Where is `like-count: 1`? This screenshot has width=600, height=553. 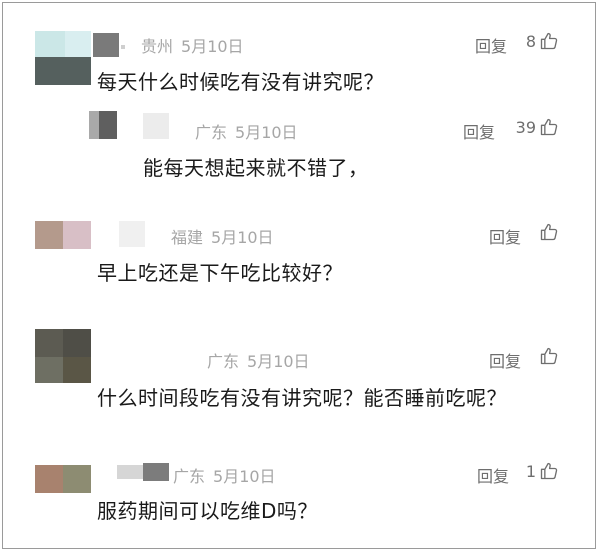 like-count: 1 is located at coordinates (530, 471).